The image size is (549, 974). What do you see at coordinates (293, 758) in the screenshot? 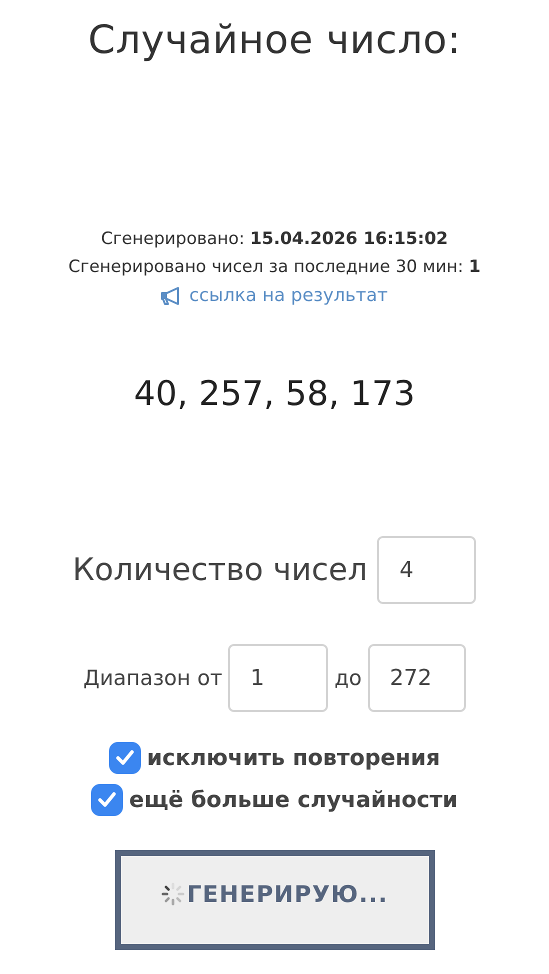
I see `option-label: исключить повторения` at bounding box center [293, 758].